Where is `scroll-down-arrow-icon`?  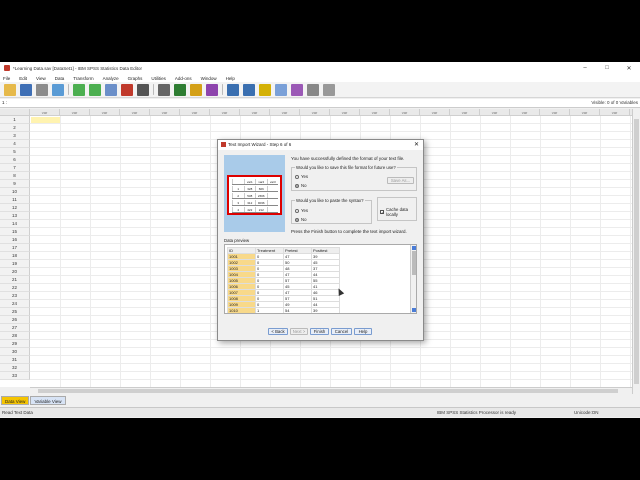 scroll-down-arrow-icon is located at coordinates (414, 310).